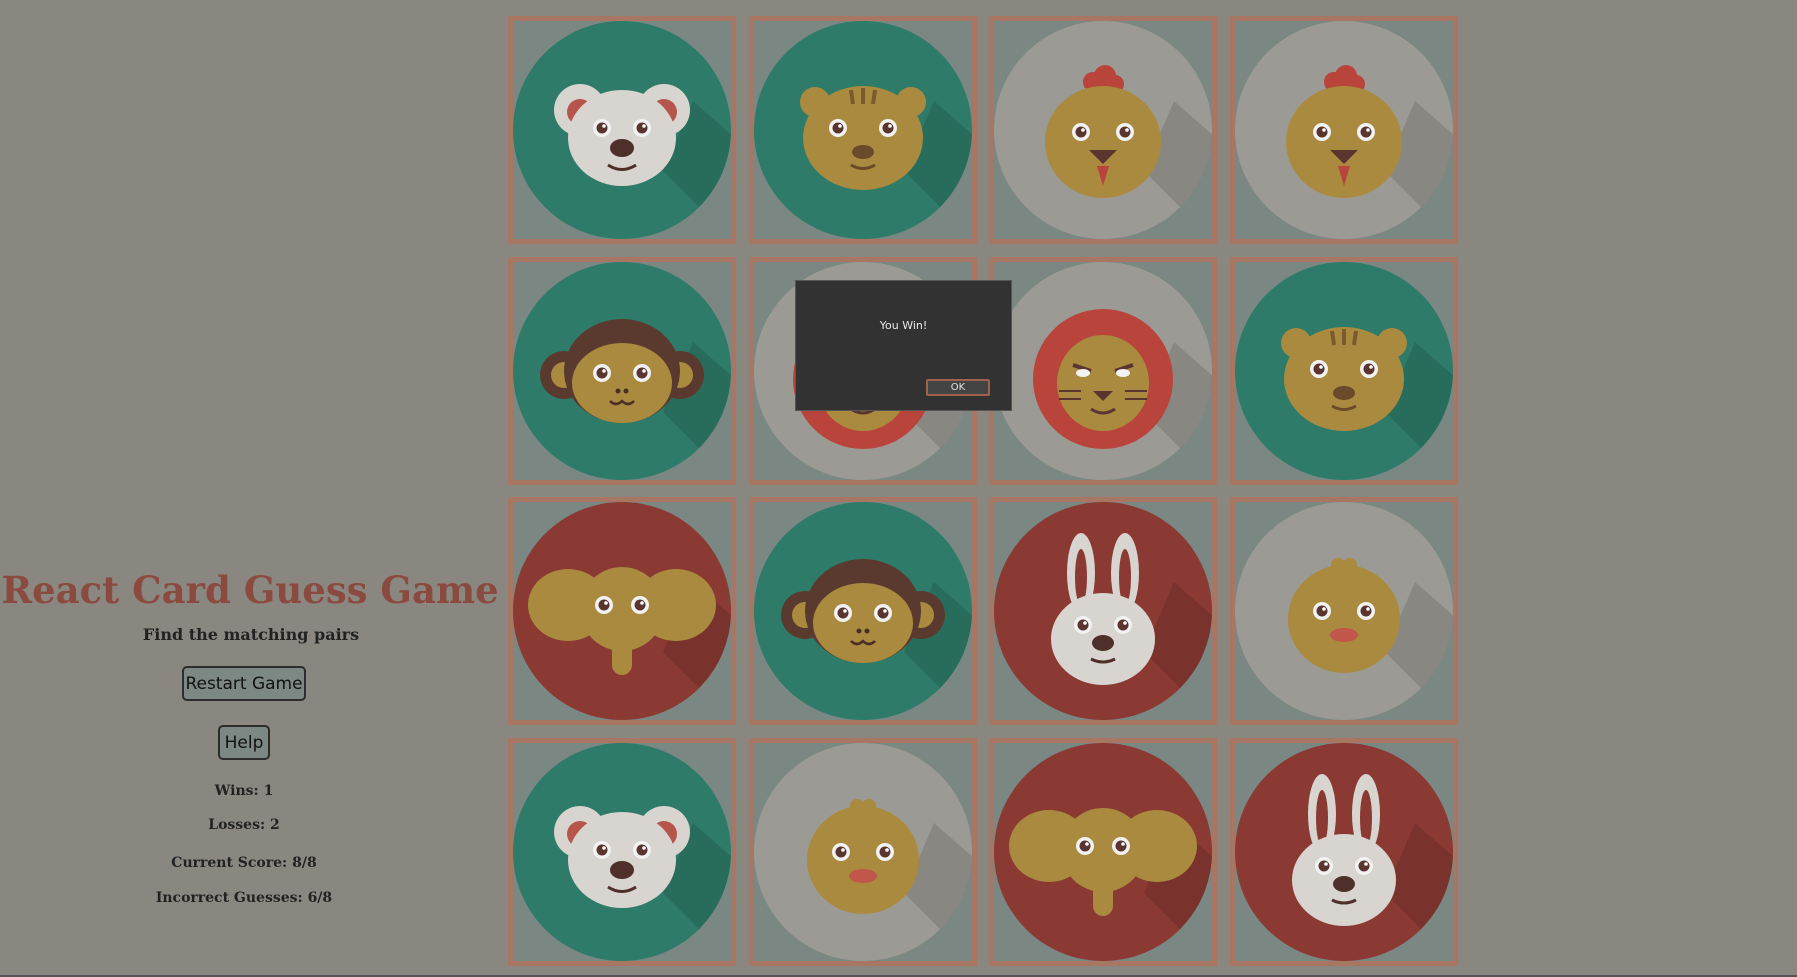  I want to click on ok-button: OK, so click(958, 387).